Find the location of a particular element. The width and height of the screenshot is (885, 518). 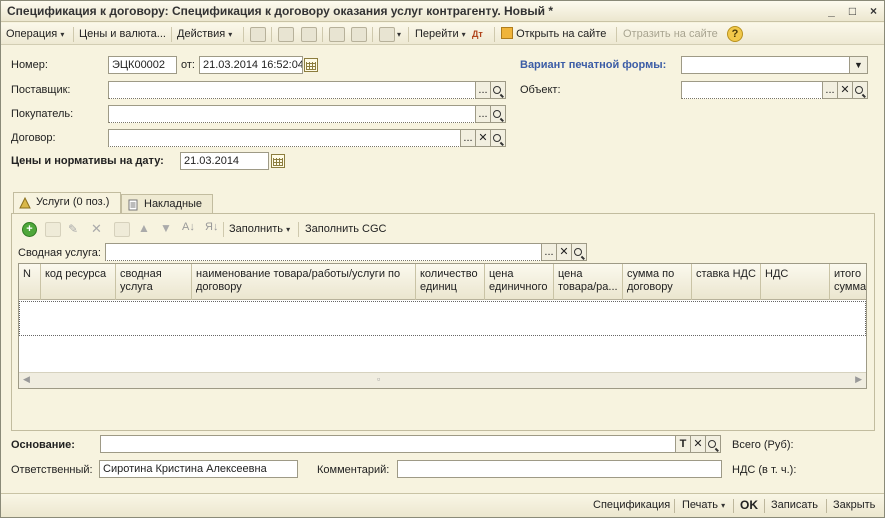

title-bar: Спецификация к договору is located at coordinates (442, 11).